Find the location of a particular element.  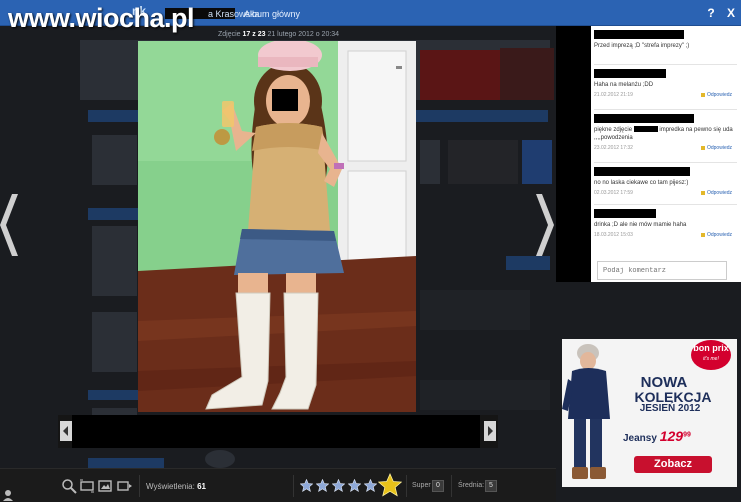

fullscreen-icon is located at coordinates (87, 486).